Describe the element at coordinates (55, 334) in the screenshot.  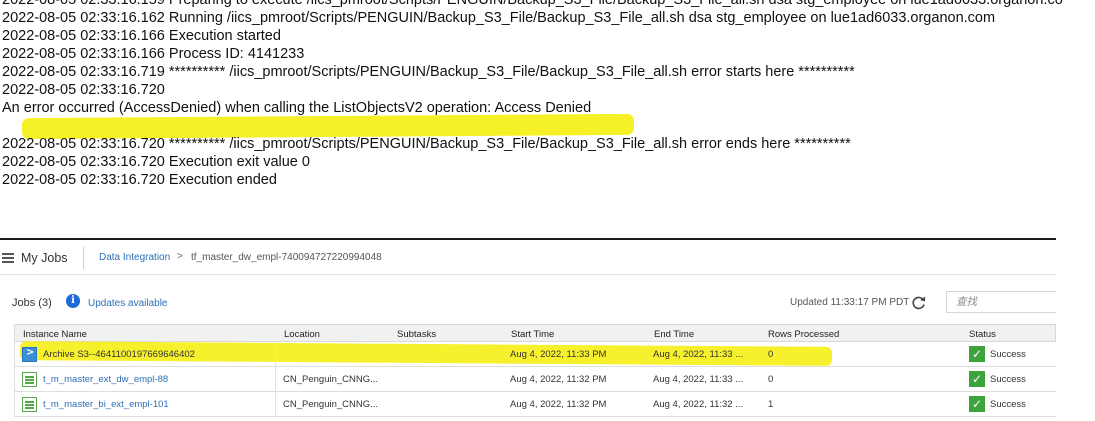
I see `column-header-instance-name: Instance Name` at that location.